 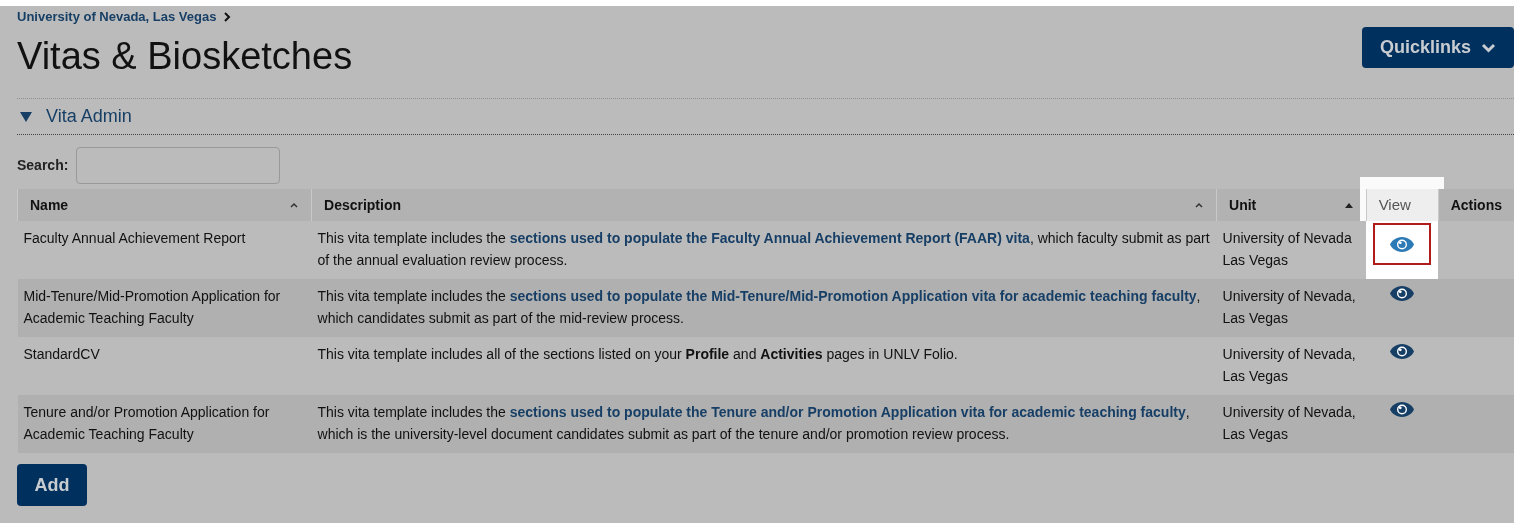 I want to click on search-label: Search:, so click(x=43, y=165).